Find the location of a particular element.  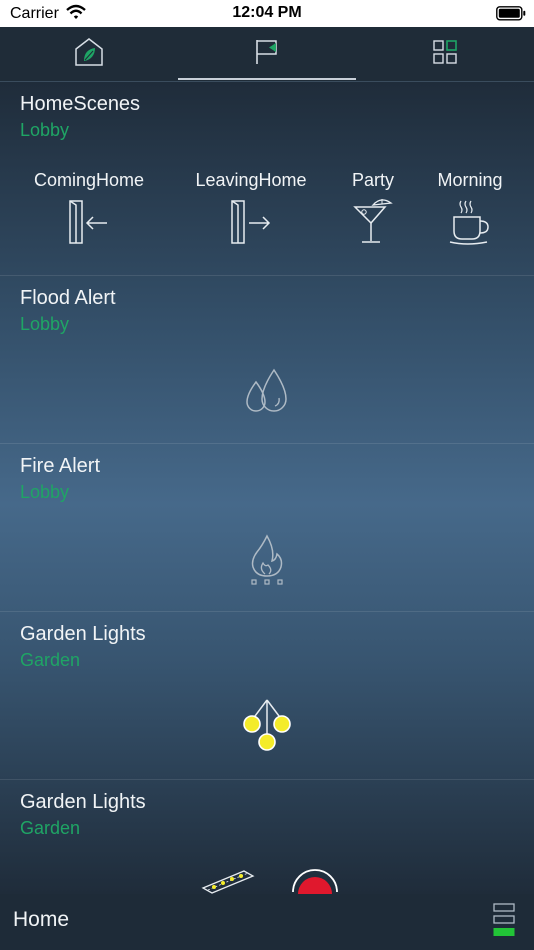

water-drops-icon is located at coordinates (267, 392).